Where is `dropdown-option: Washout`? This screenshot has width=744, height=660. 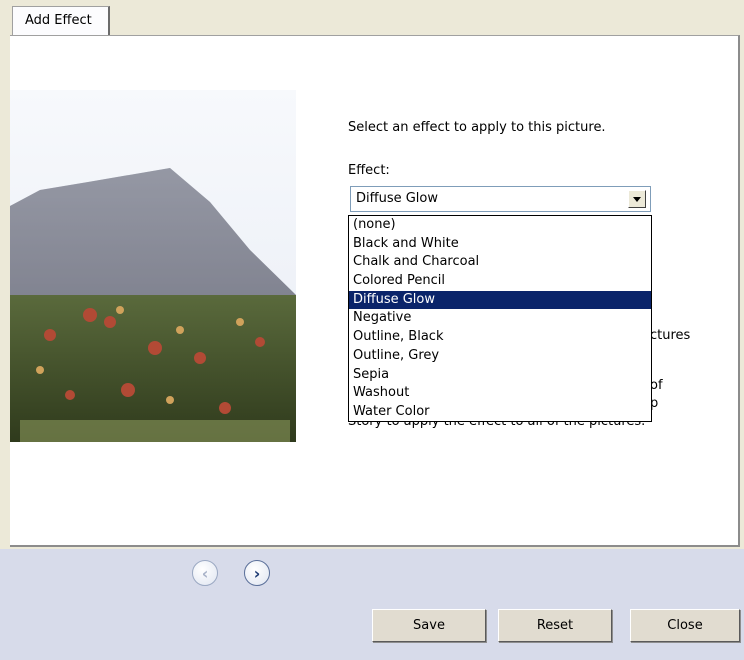
dropdown-option: Washout is located at coordinates (500, 393).